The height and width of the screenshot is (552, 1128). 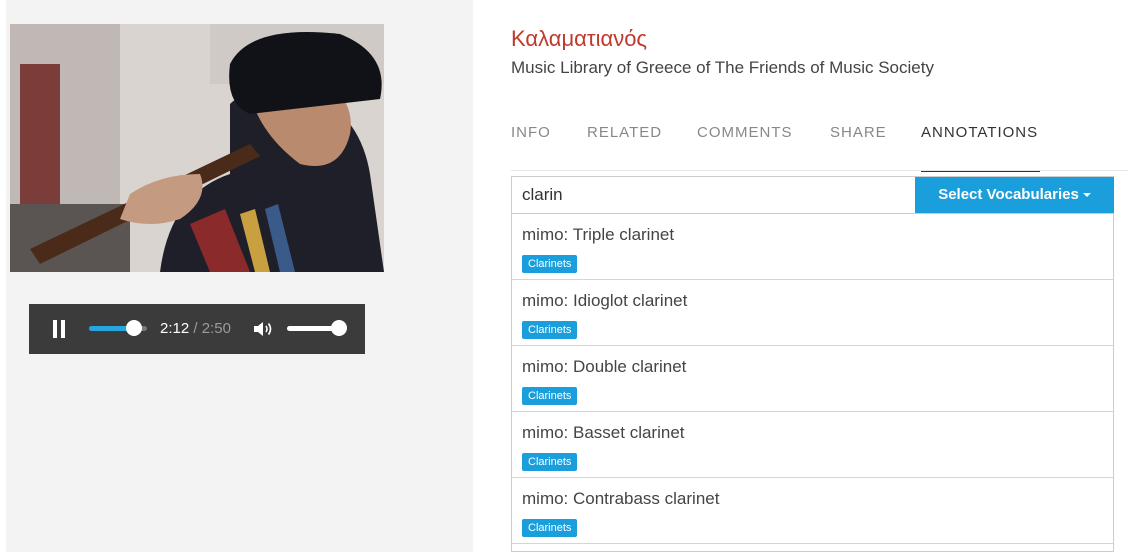 What do you see at coordinates (603, 432) in the screenshot?
I see `suggestion-title: mimo: Basset clarinet` at bounding box center [603, 432].